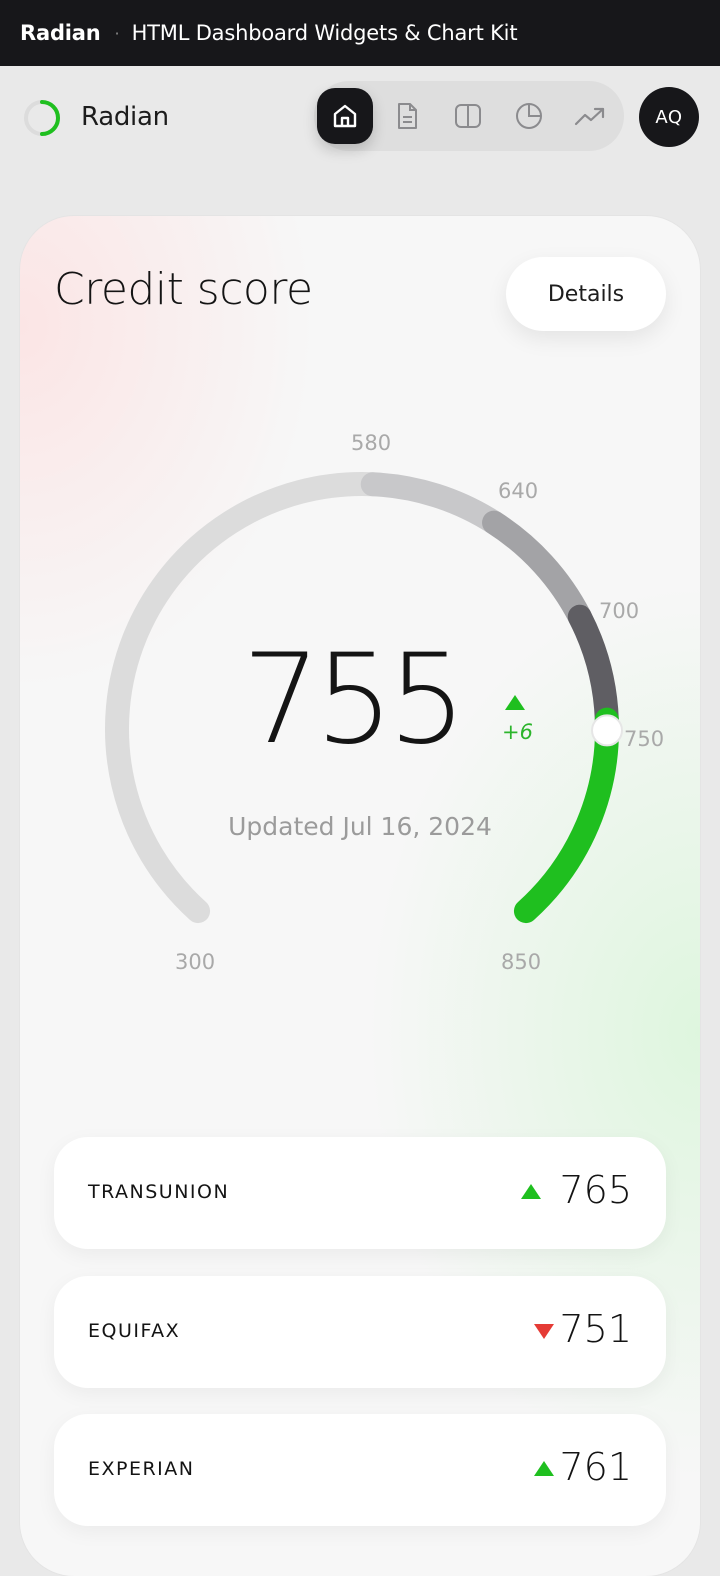  Describe the element at coordinates (517, 732) in the screenshot. I see `score-delta: +6` at that location.